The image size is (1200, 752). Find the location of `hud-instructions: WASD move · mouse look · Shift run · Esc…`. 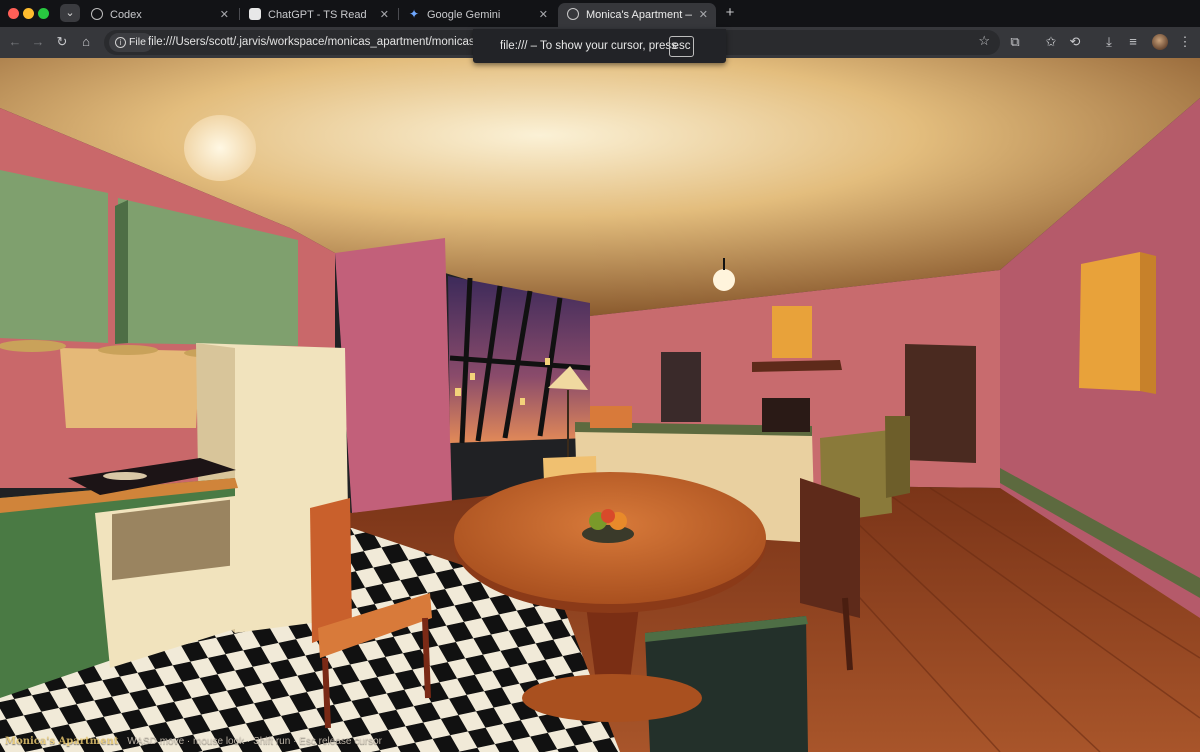

hud-instructions: WASD move · mouse look · Shift run · Esc… is located at coordinates (255, 741).